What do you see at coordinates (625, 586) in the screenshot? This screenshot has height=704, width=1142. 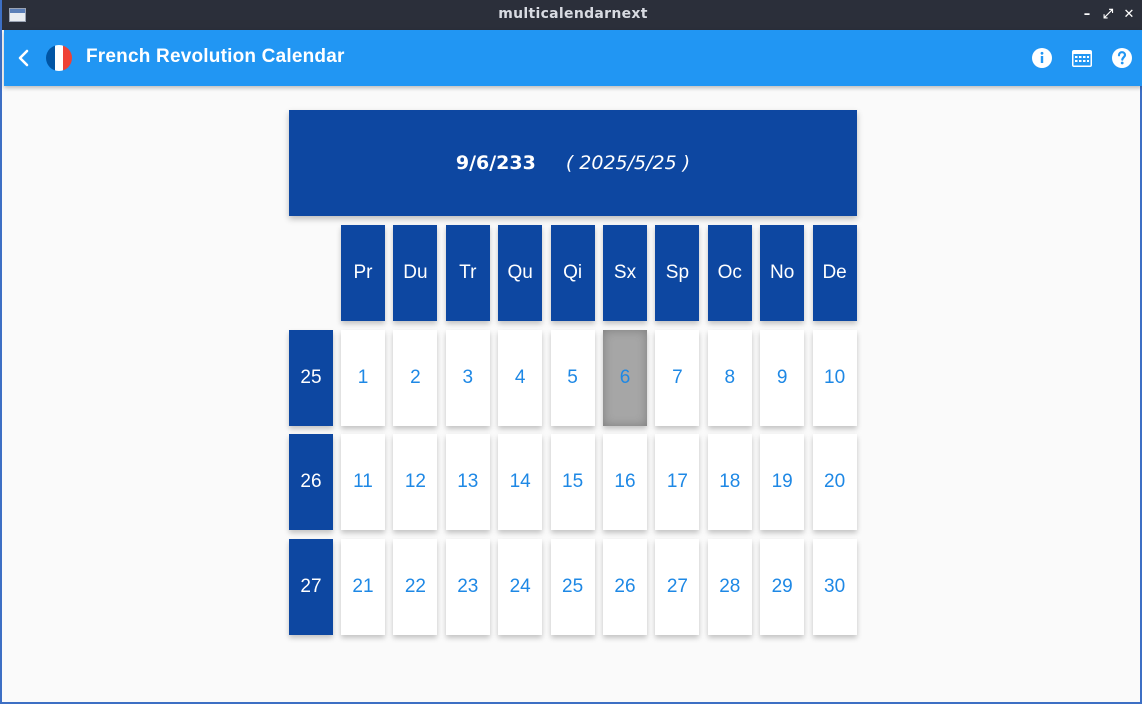 I see `day-cell: 26` at bounding box center [625, 586].